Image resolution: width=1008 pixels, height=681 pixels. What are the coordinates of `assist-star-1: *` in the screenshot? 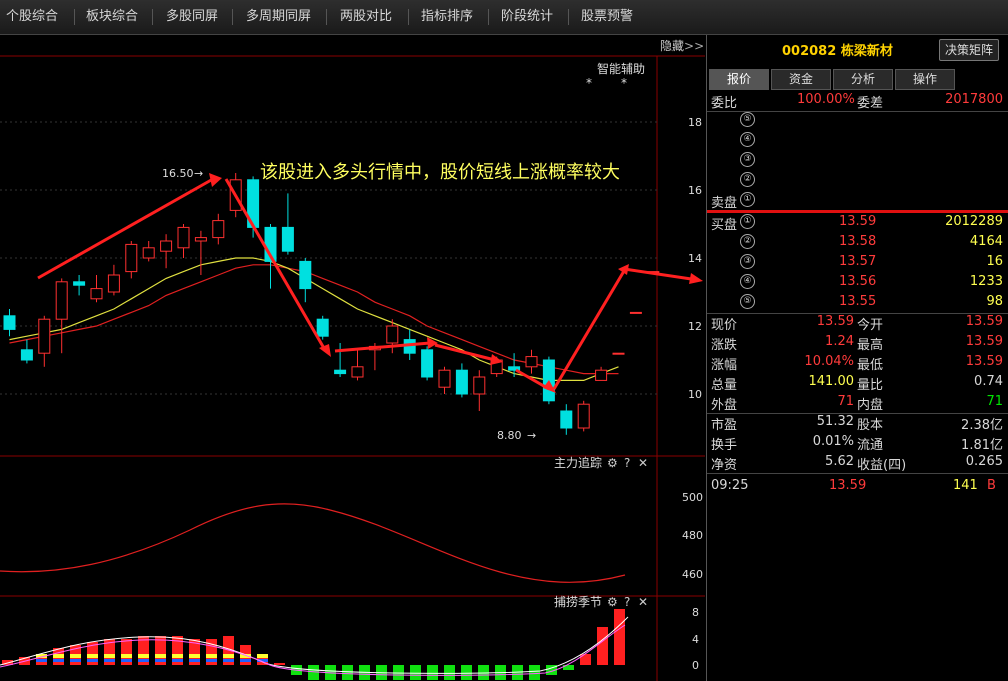 It's located at (589, 83).